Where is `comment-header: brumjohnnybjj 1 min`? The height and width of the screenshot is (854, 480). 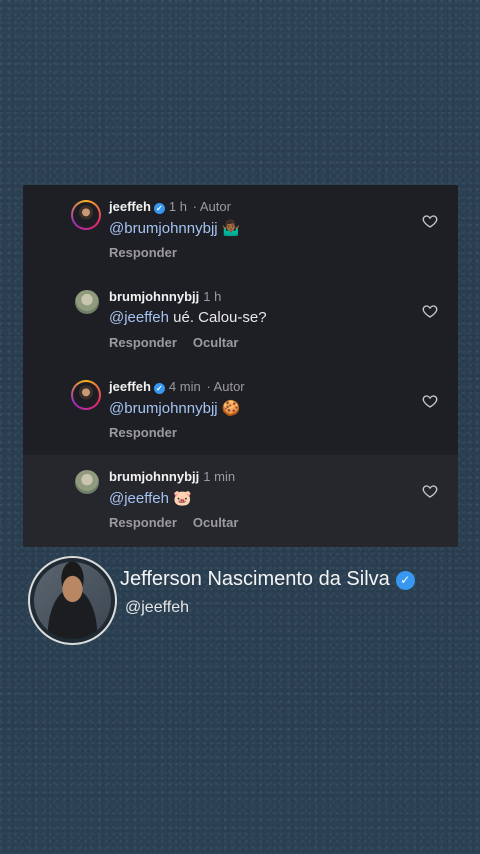 comment-header: brumjohnnybjj 1 min is located at coordinates (172, 476).